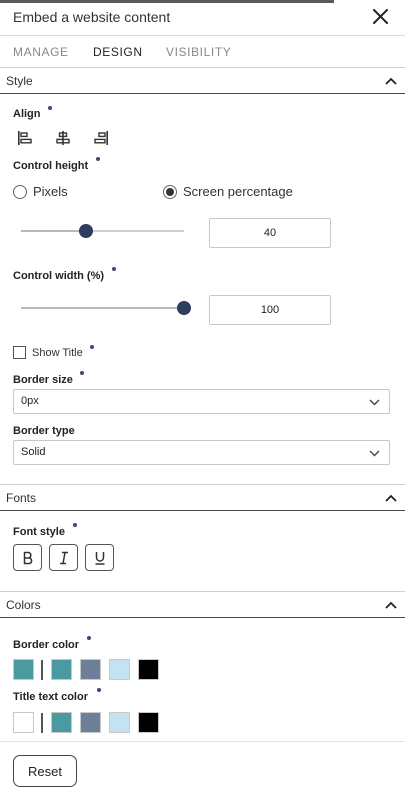 The height and width of the screenshot is (798, 405). Describe the element at coordinates (380, 16) in the screenshot. I see `close-icon` at that location.